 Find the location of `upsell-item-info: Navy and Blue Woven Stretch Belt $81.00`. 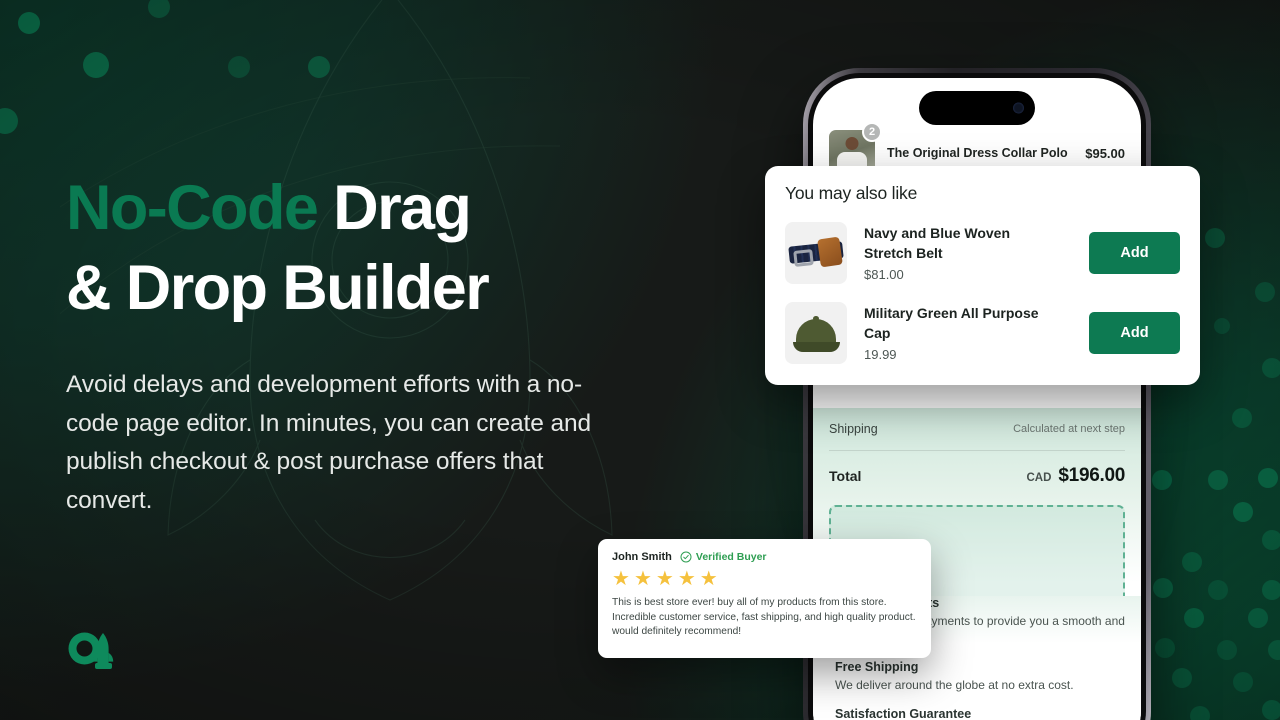

upsell-item-info: Navy and Blue Woven Stretch Belt $81.00 is located at coordinates (968, 253).